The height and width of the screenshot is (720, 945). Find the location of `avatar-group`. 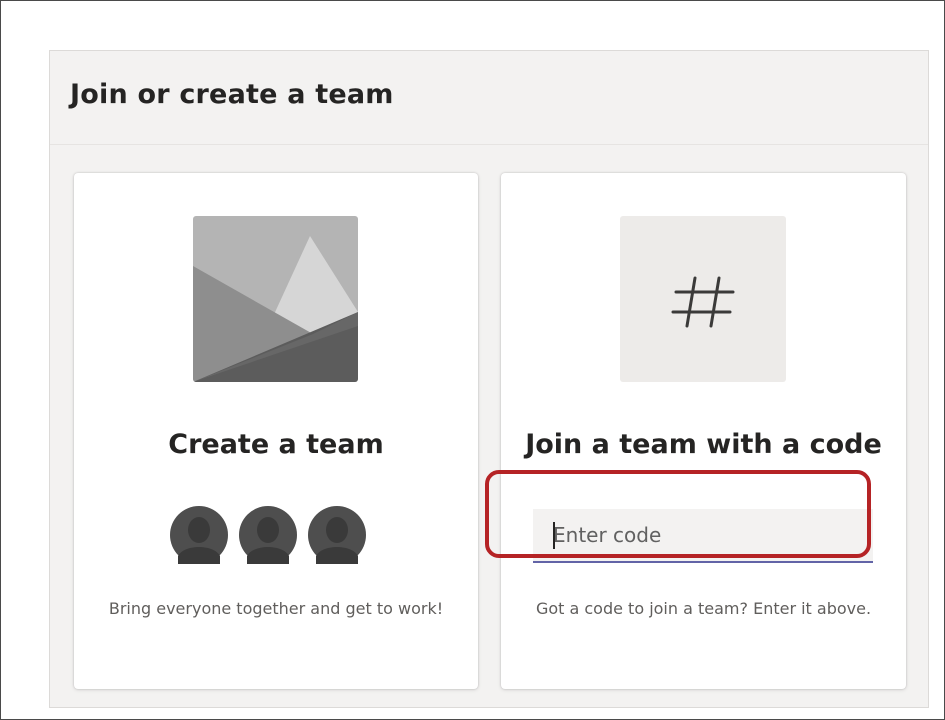

avatar-group is located at coordinates (270, 536).